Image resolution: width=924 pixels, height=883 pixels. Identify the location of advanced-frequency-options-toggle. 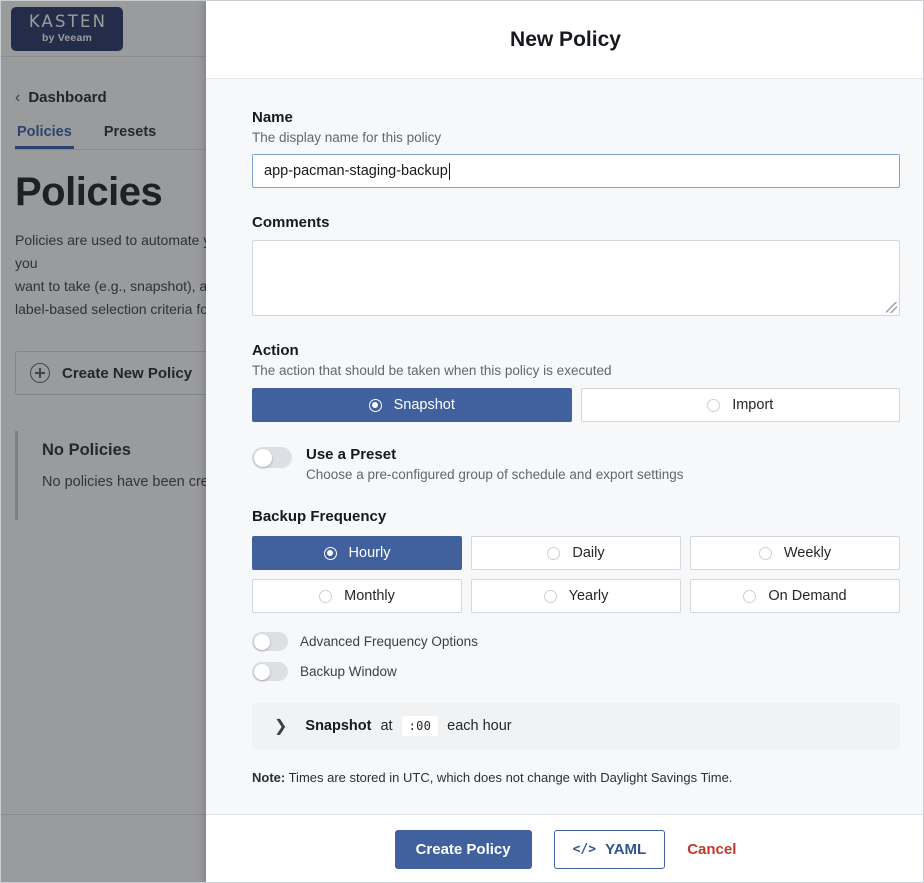
(270, 641).